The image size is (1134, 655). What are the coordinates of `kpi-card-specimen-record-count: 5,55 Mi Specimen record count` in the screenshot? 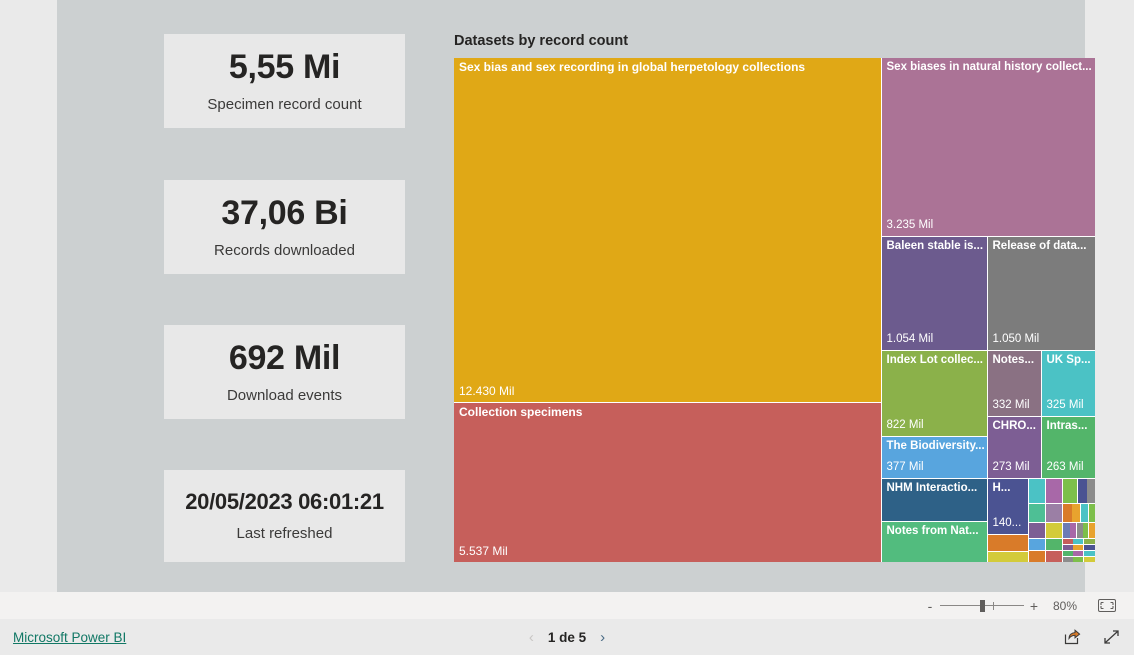 It's located at (284, 81).